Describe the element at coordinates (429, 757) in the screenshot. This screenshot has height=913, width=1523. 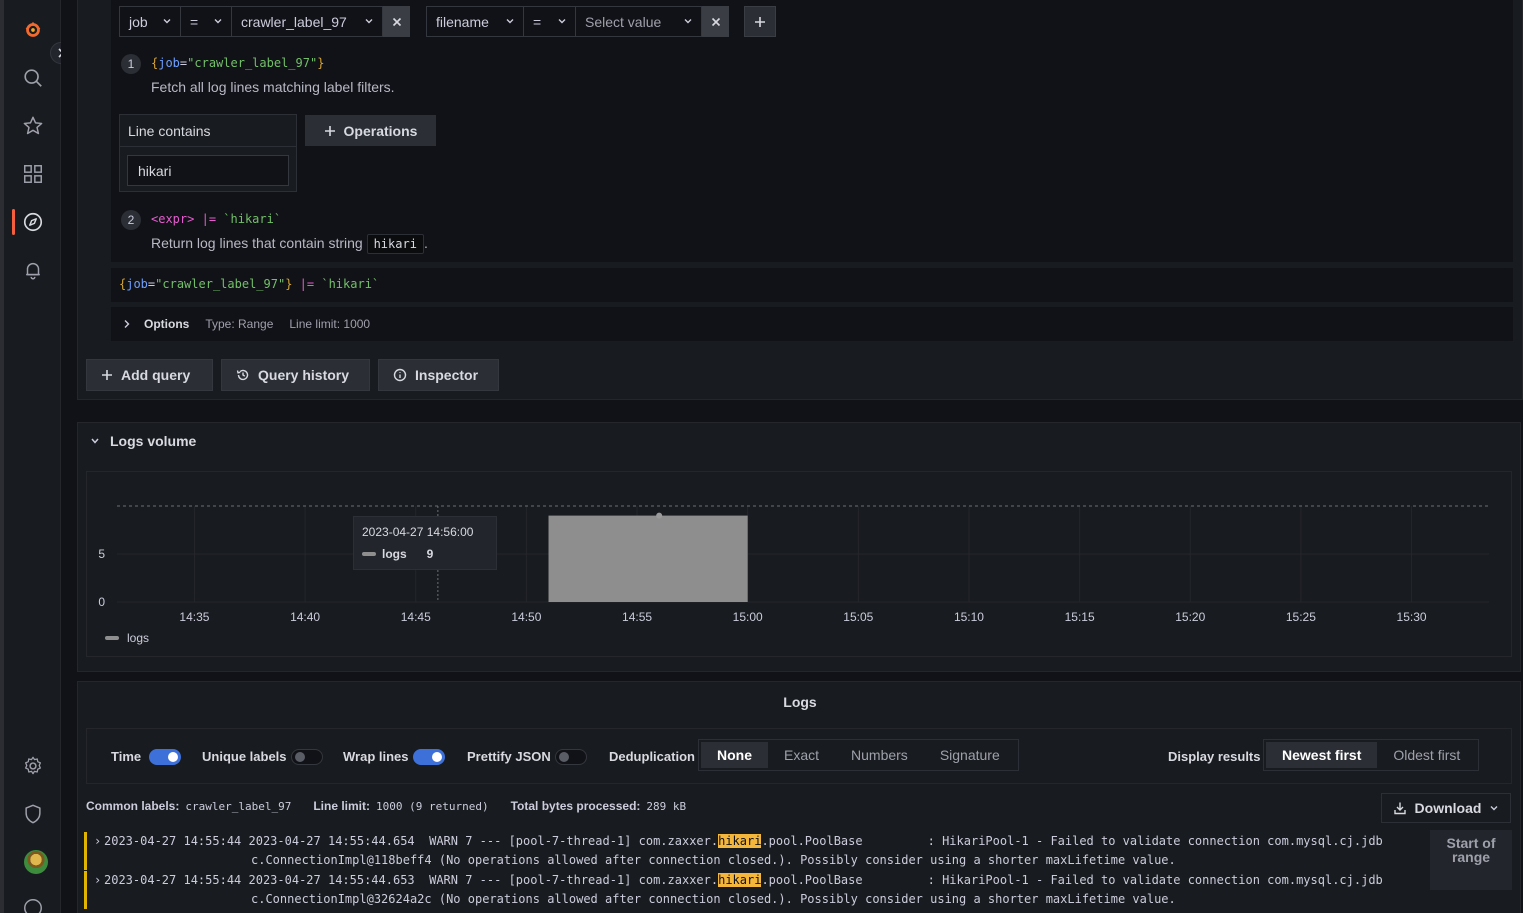
I see `wrap-lines-toggle` at that location.